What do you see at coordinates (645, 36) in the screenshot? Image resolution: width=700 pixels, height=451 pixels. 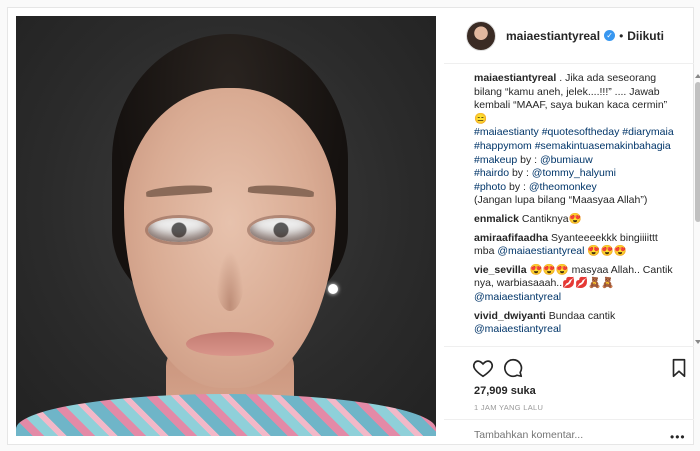 I see `following-button: Diikuti` at bounding box center [645, 36].